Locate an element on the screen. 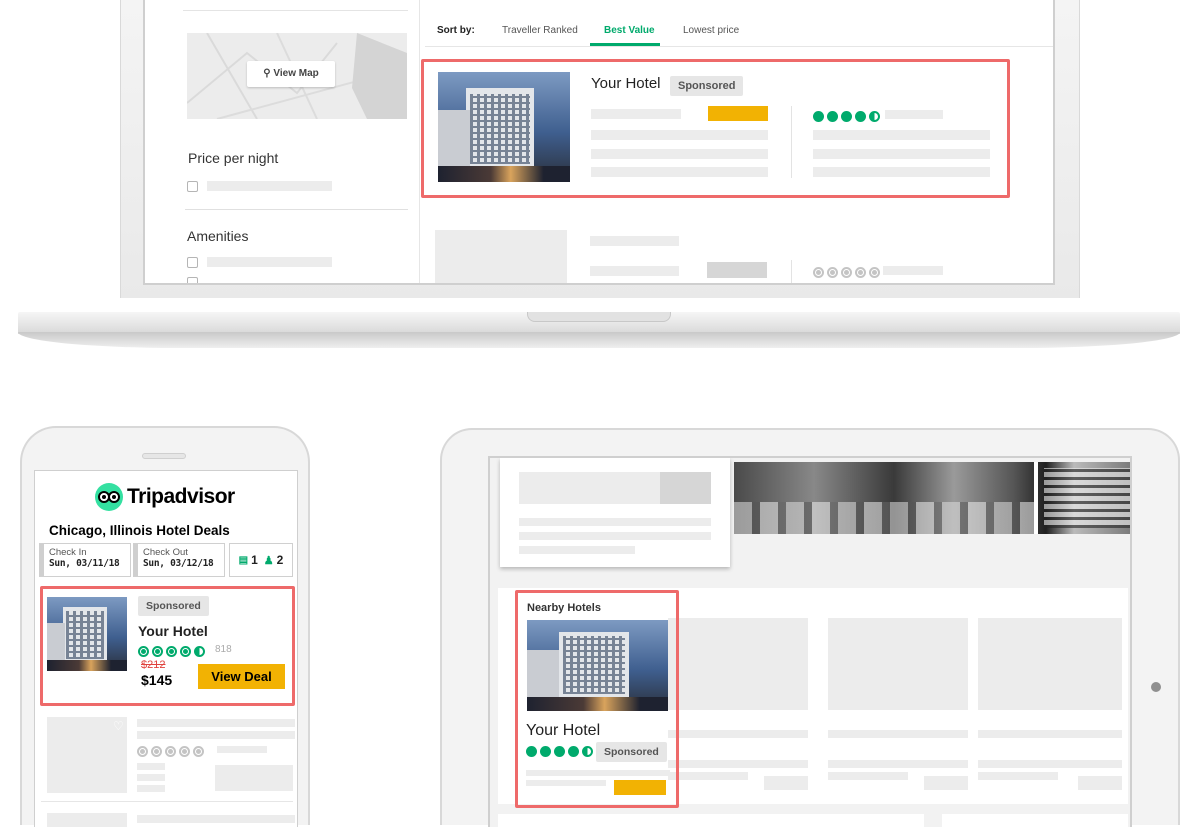 The width and height of the screenshot is (1200, 827). price-checkbox is located at coordinates (192, 186).